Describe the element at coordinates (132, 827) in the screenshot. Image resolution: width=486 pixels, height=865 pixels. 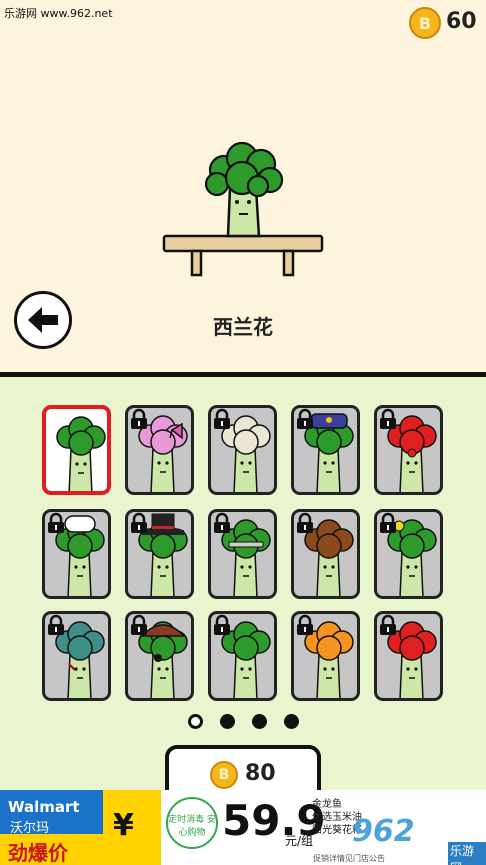
I see `ad-yen-badge: ¥` at that location.